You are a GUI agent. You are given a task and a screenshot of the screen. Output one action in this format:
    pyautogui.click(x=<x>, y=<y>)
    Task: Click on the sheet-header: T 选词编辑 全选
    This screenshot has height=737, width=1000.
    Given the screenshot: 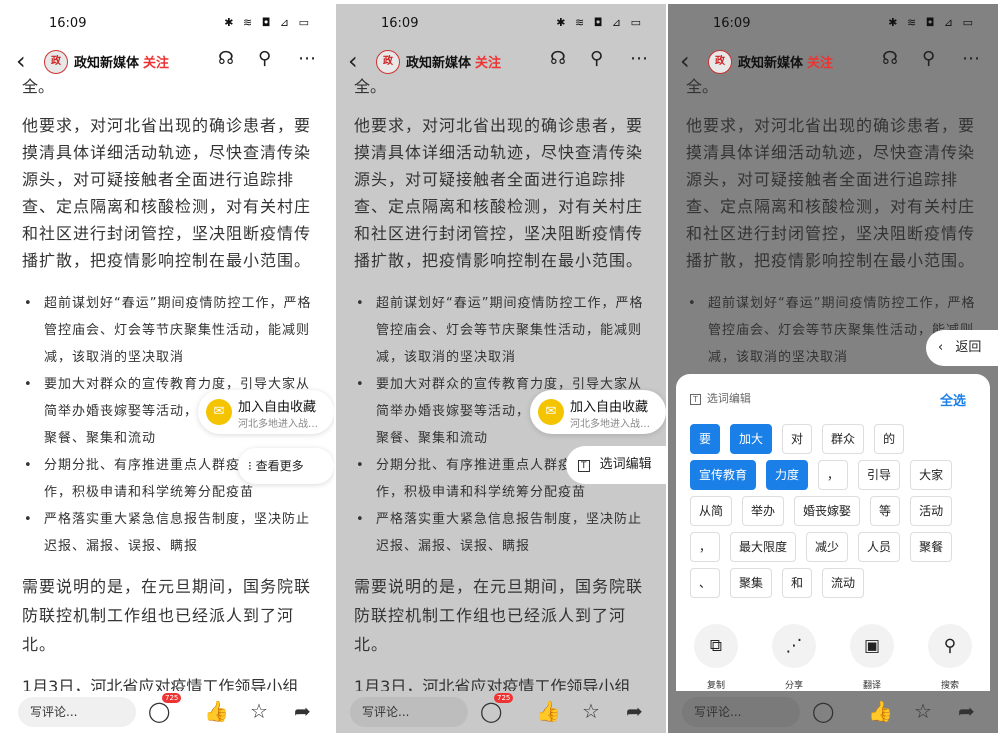 What is the action you would take?
    pyautogui.click(x=833, y=399)
    